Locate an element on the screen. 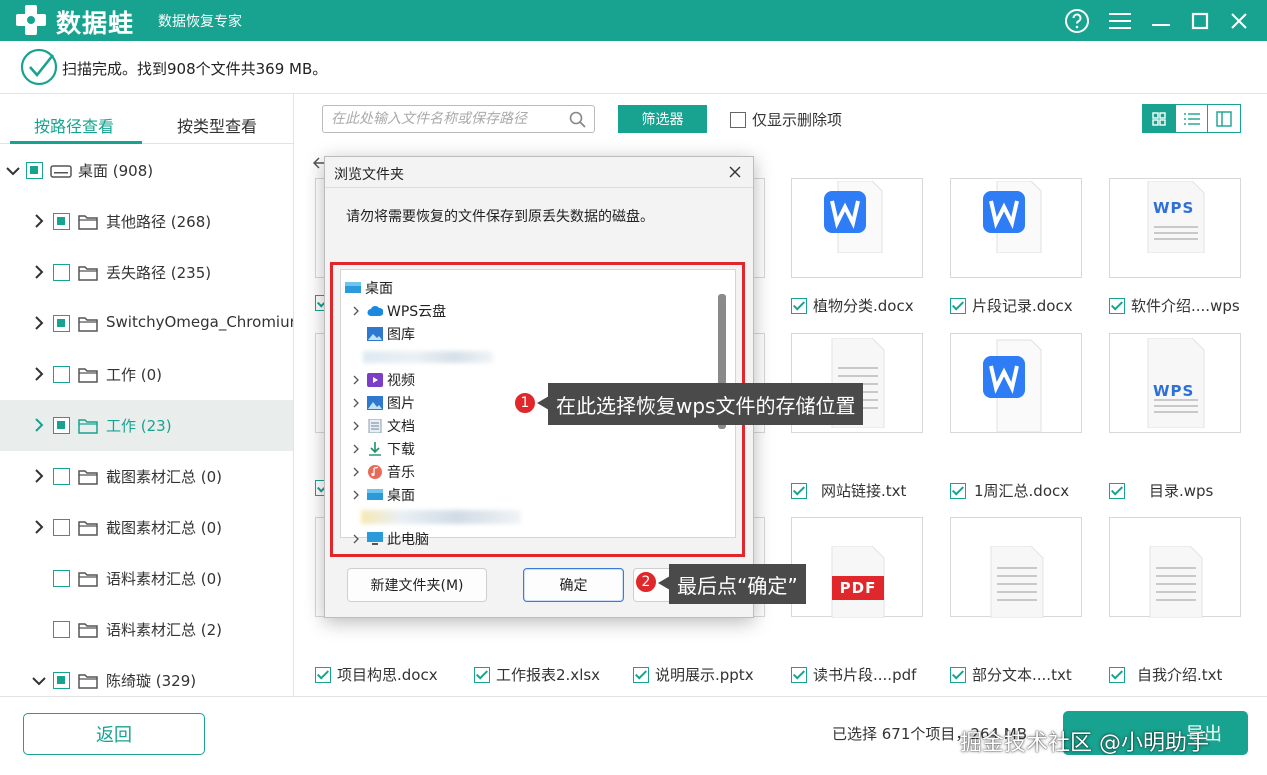 The image size is (1267, 775). tree-item-corpus-0: 语料素材汇总 (0) is located at coordinates (146, 578).